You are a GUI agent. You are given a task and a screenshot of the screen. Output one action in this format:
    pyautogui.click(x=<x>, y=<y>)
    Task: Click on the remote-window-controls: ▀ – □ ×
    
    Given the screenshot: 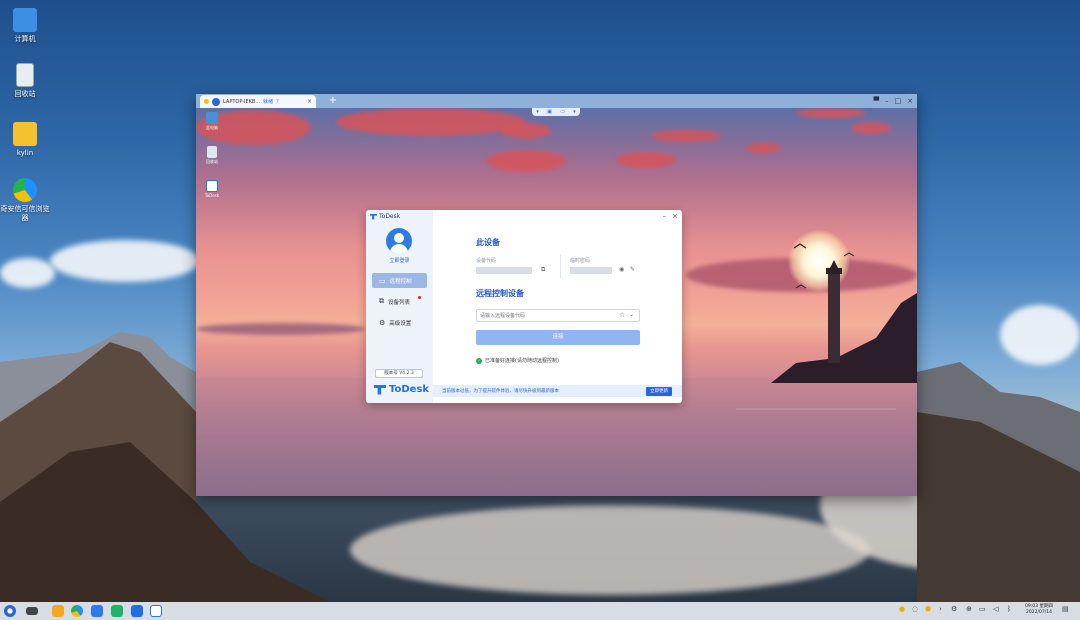 What is the action you would take?
    pyautogui.click(x=893, y=101)
    